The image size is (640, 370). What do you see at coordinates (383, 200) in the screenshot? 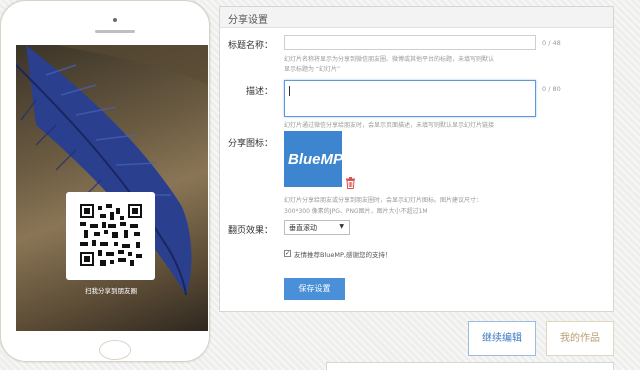
I see `share-icon-hint-line1: 幻灯片分享给朋友或分享到朋友圈时，会显示幻灯片图标。图片建议尺寸：` at bounding box center [383, 200].